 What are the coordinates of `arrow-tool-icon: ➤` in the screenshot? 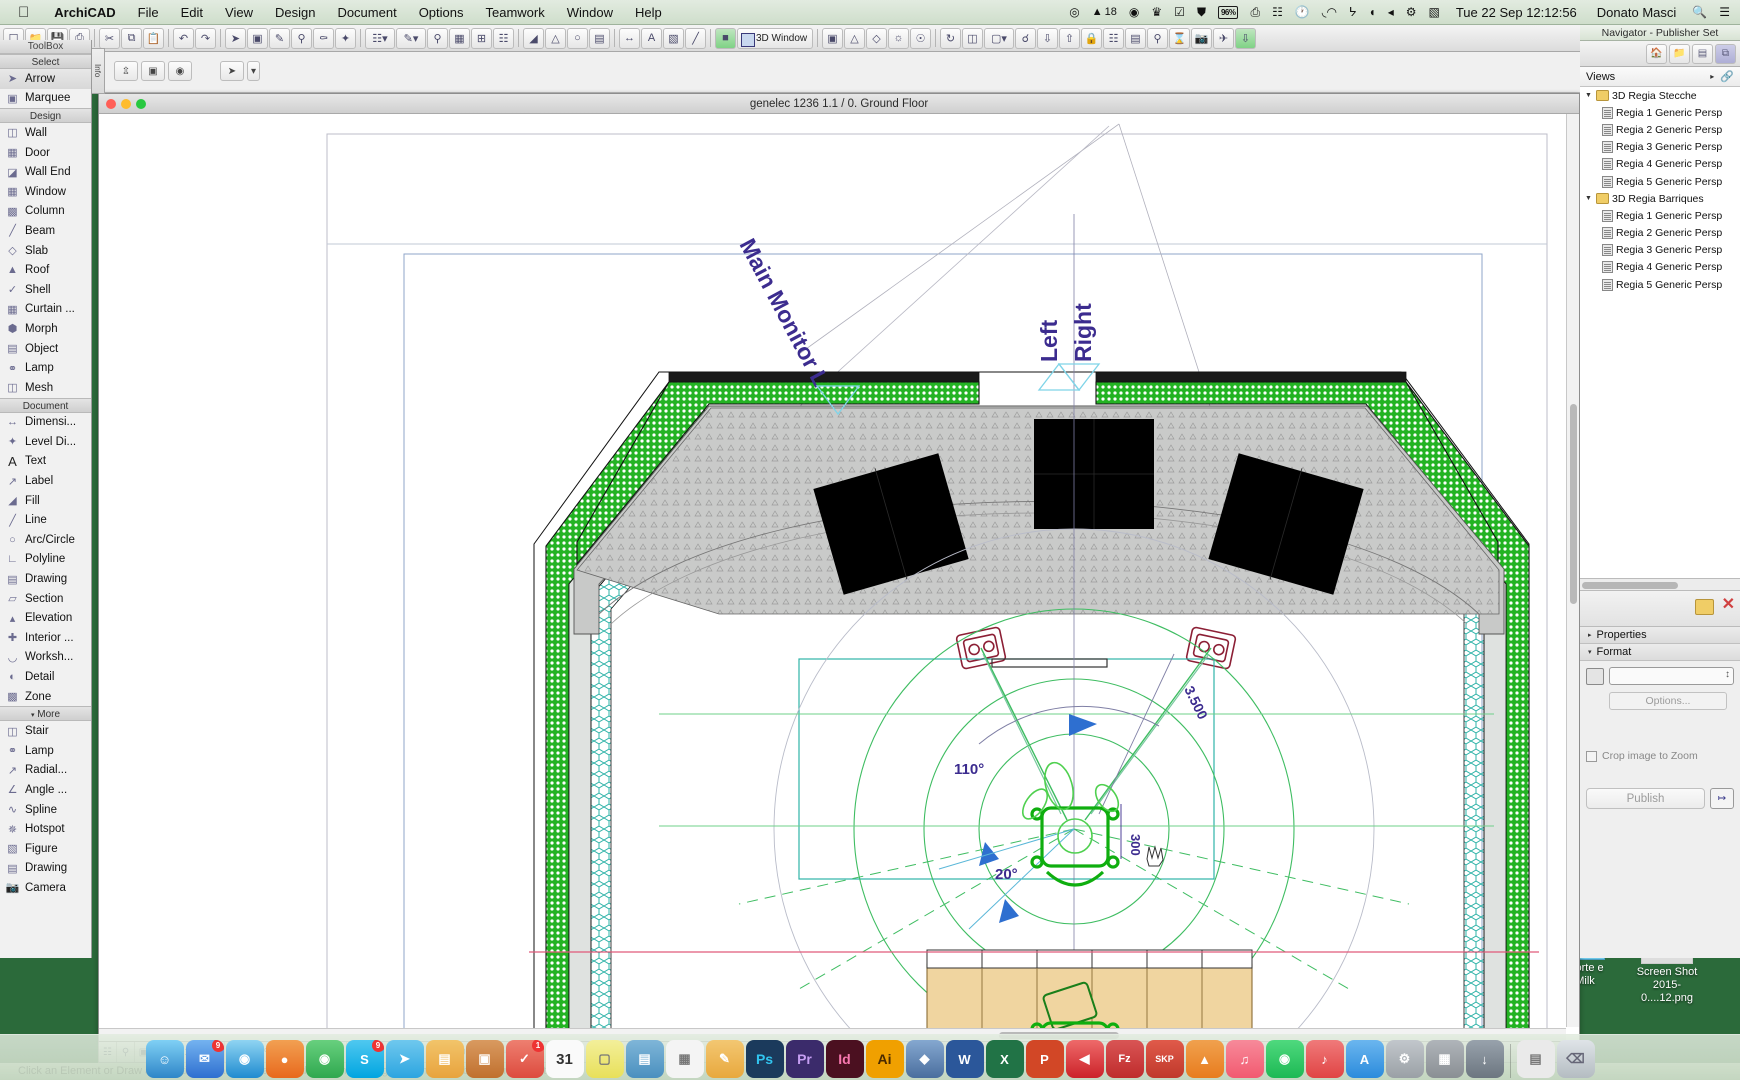 It's located at (235, 38).